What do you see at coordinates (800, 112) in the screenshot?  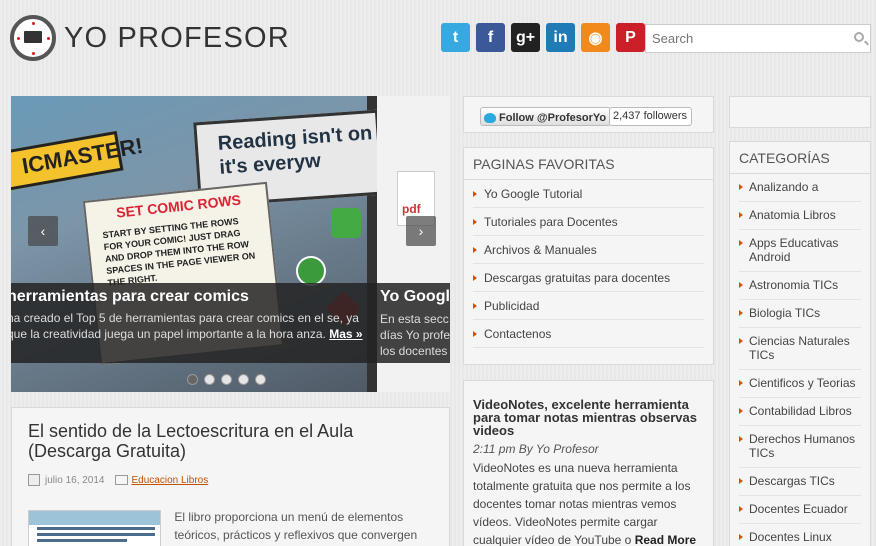 I see `sidebar-empty-widget` at bounding box center [800, 112].